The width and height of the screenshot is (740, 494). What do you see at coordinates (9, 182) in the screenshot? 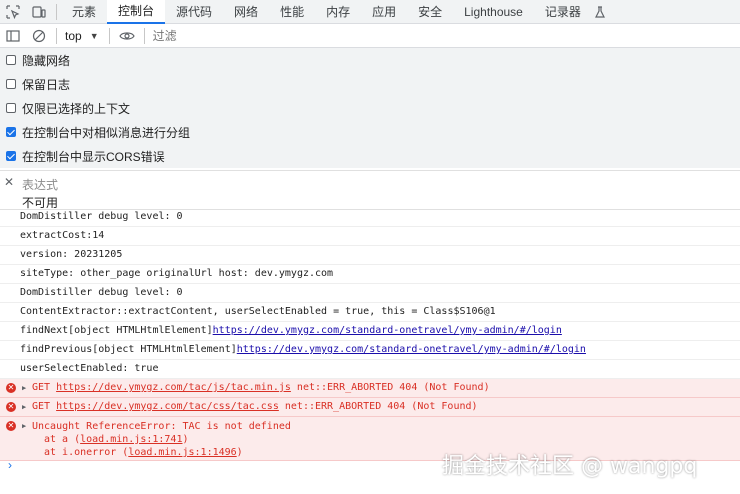
I see `close-icon: ✕` at bounding box center [9, 182].